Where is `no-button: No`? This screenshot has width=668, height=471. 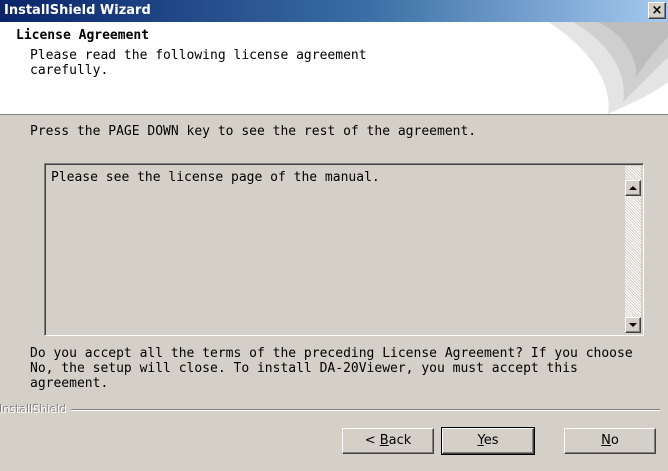 no-button: No is located at coordinates (610, 441).